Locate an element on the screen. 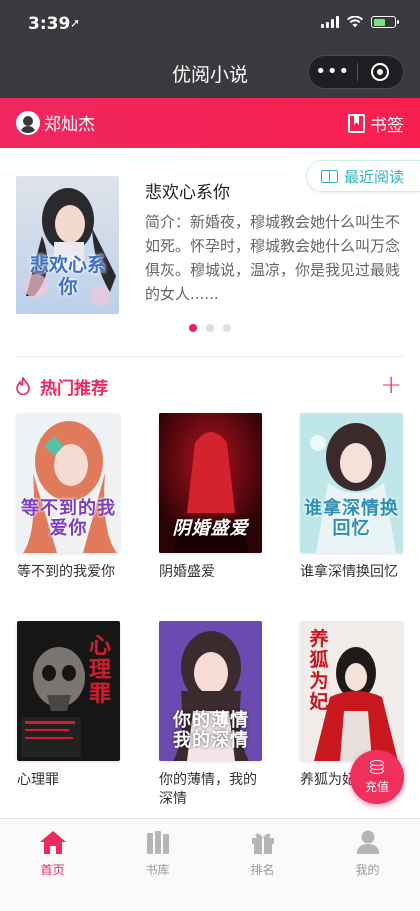  profile-icon is located at coordinates (367, 842).